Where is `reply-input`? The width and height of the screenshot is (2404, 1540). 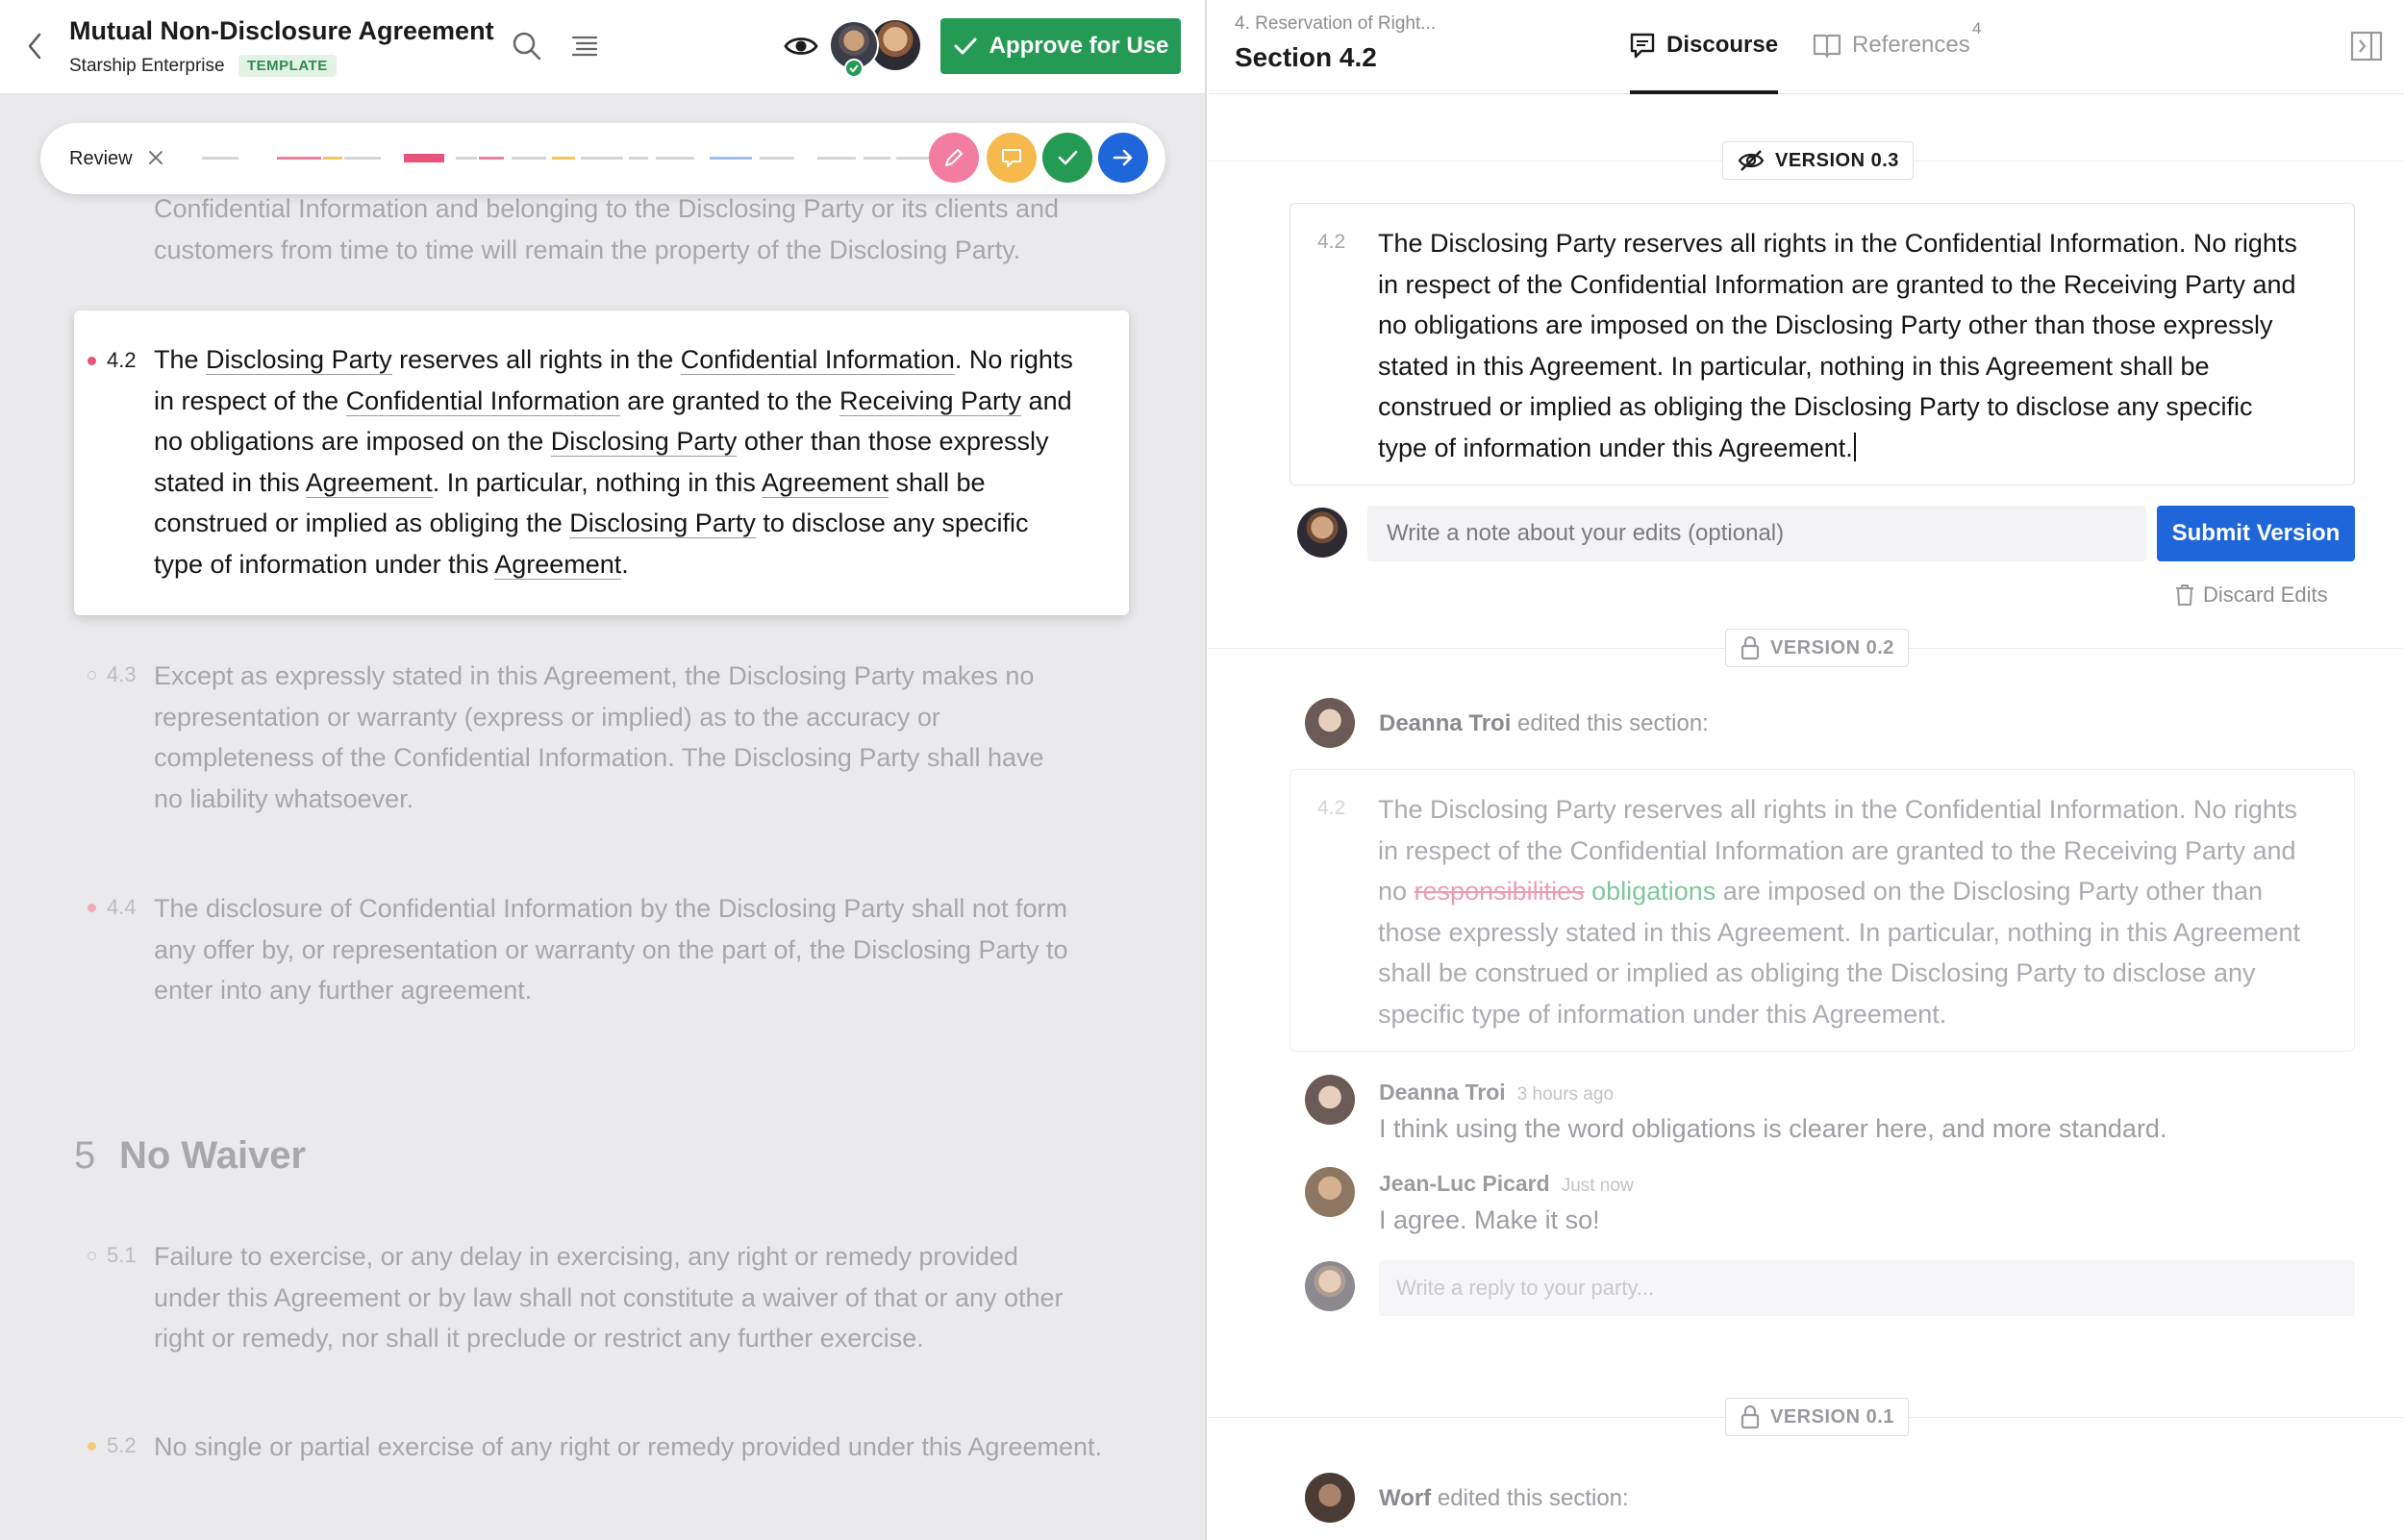
reply-input is located at coordinates (1867, 1288).